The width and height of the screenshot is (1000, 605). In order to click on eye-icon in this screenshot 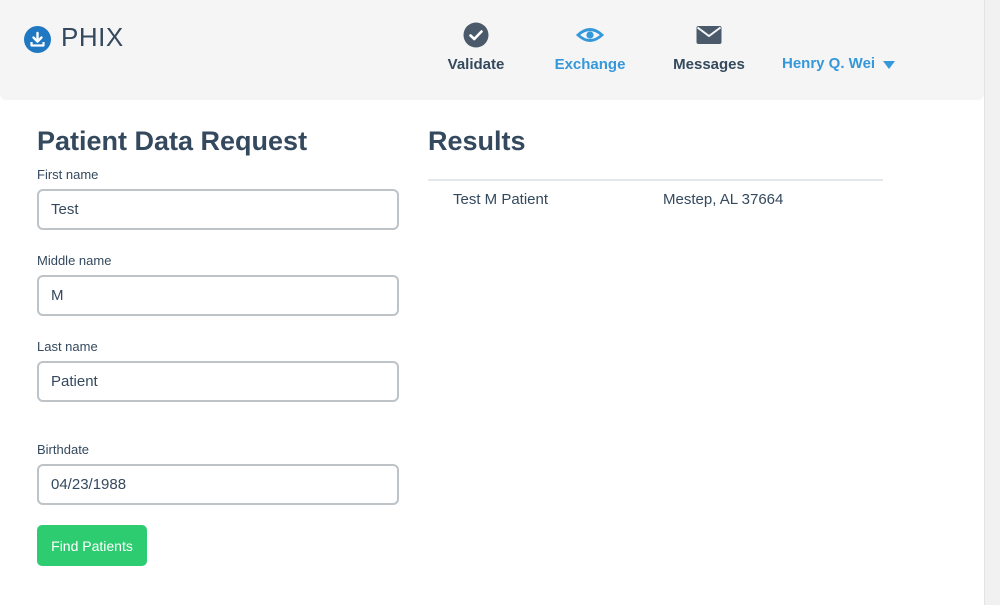, I will do `click(590, 35)`.